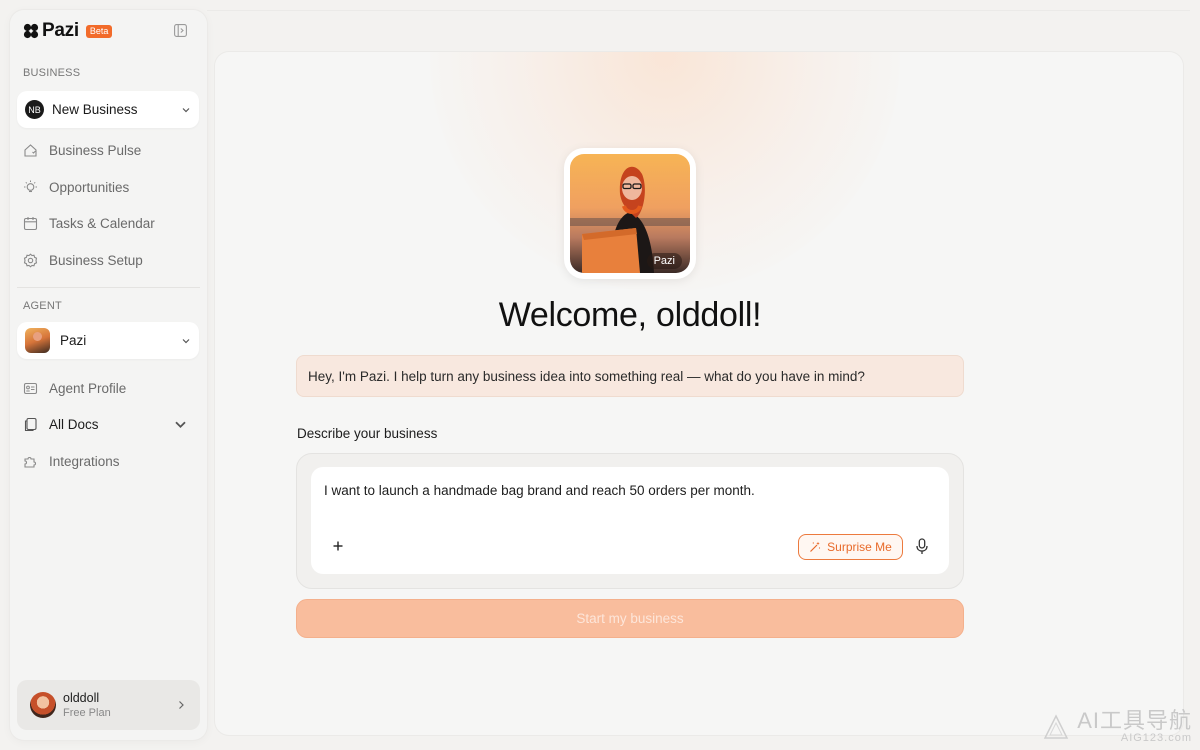 This screenshot has width=1200, height=750. I want to click on chevron-right-icon, so click(181, 705).